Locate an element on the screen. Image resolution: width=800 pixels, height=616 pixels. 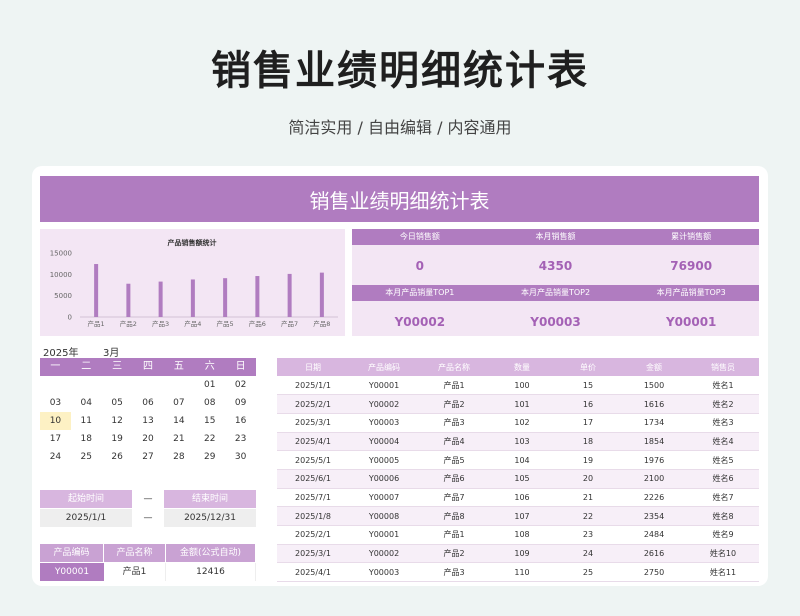
table-cell: 产品6 is located at coordinates (454, 479).